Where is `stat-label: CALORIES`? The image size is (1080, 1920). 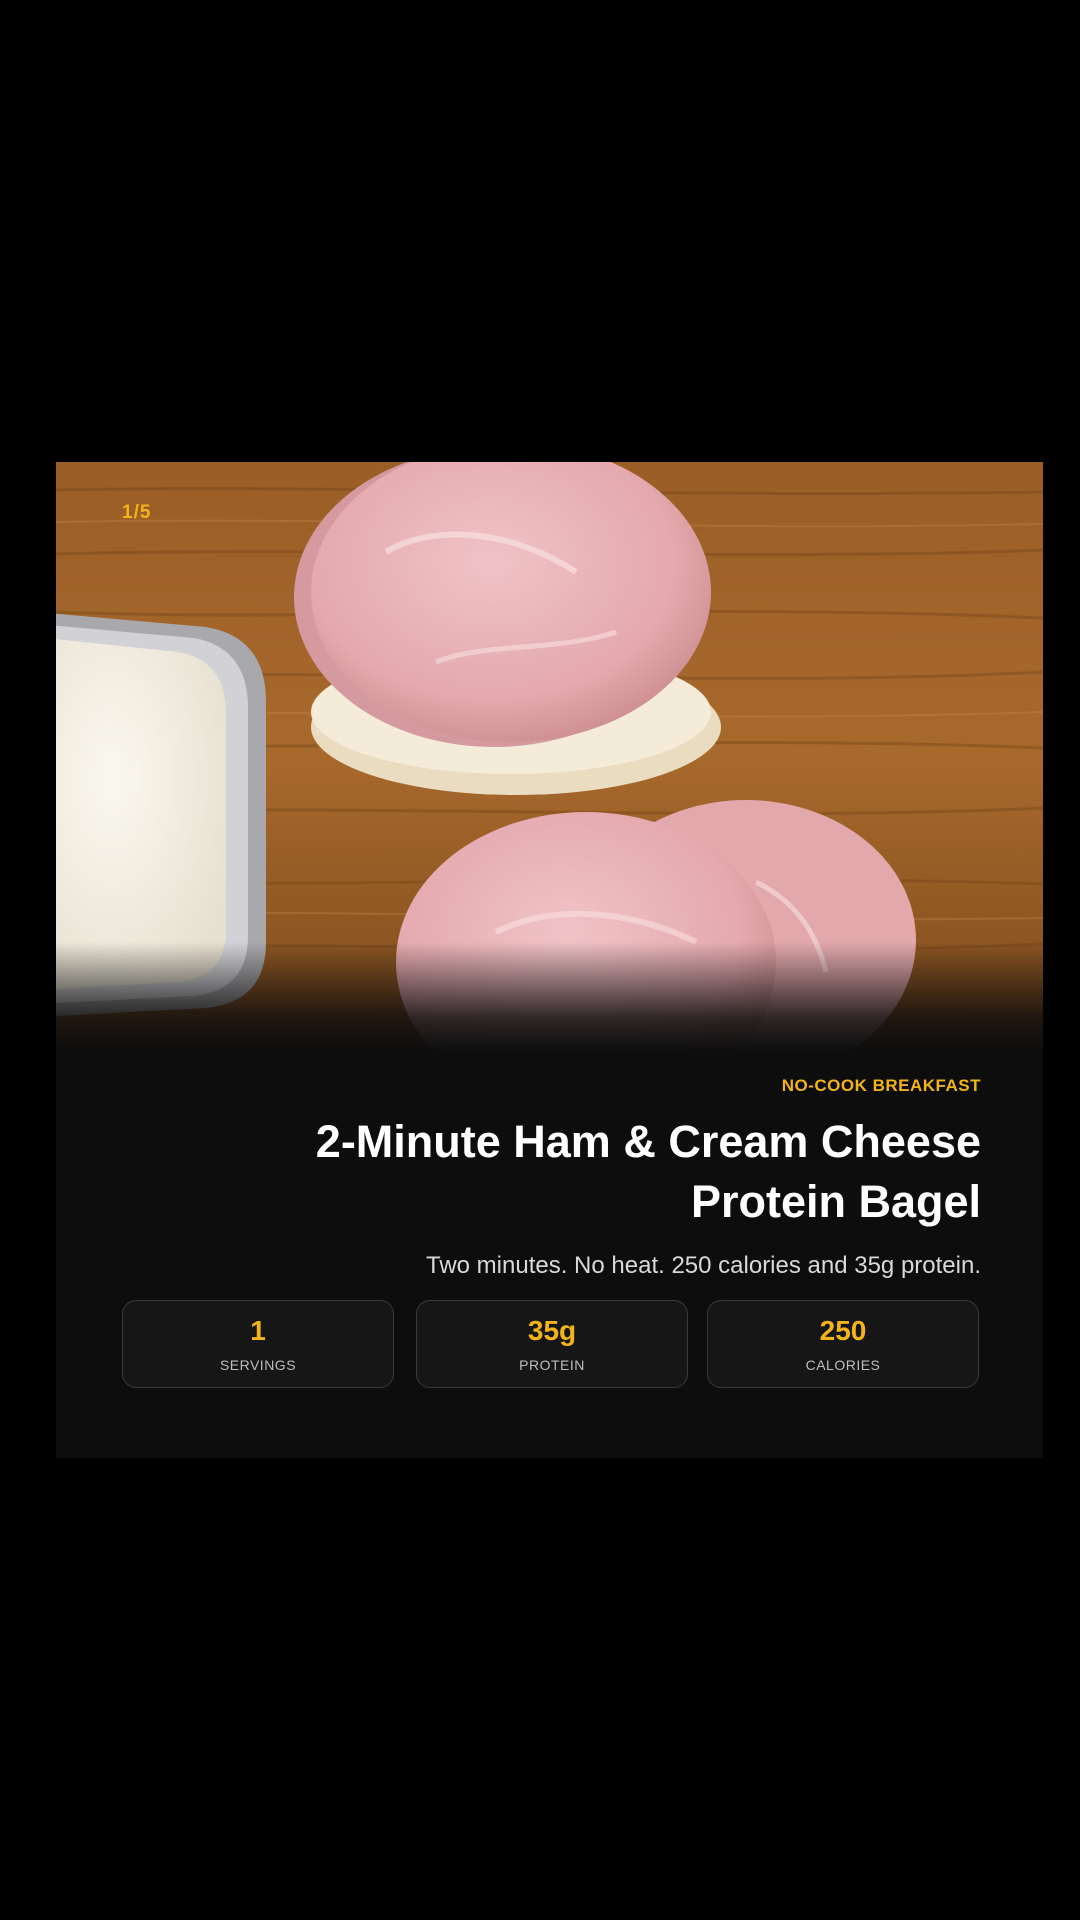 stat-label: CALORIES is located at coordinates (843, 1365).